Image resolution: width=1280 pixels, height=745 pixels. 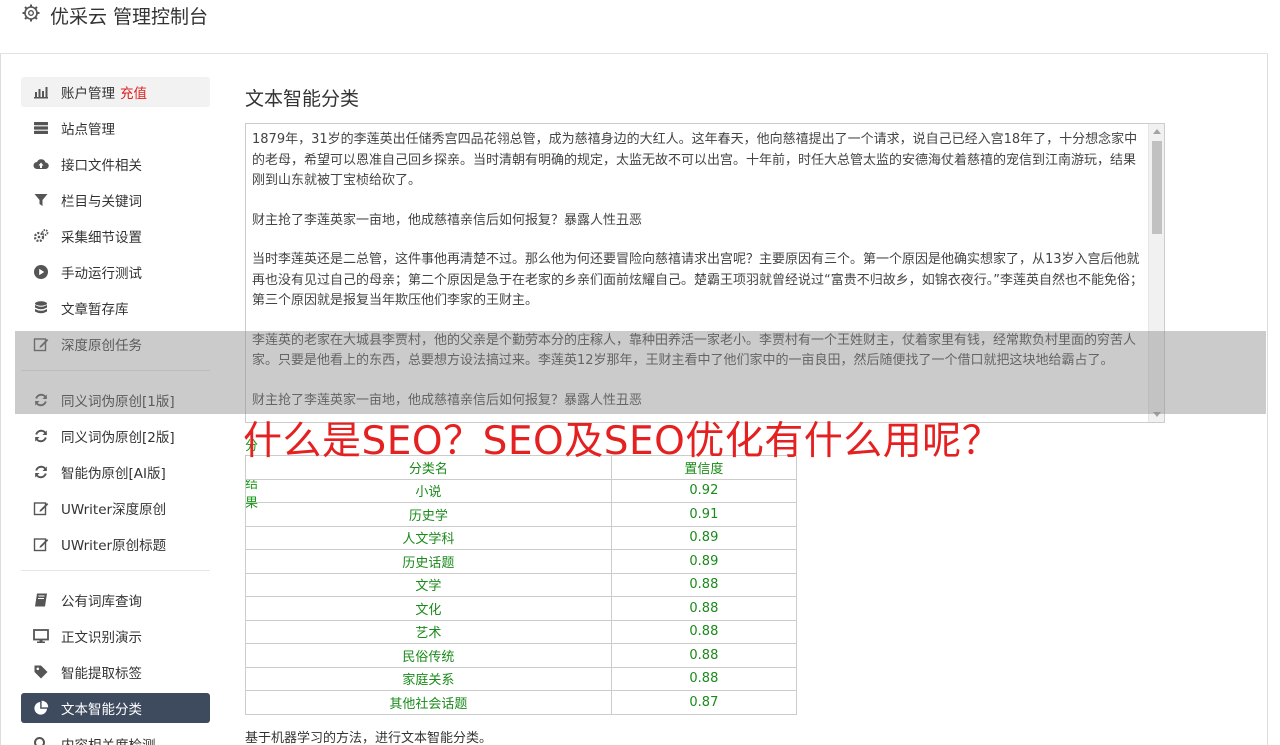 What do you see at coordinates (115, 128) in the screenshot?
I see `sidebar-item-sites: 站点管理` at bounding box center [115, 128].